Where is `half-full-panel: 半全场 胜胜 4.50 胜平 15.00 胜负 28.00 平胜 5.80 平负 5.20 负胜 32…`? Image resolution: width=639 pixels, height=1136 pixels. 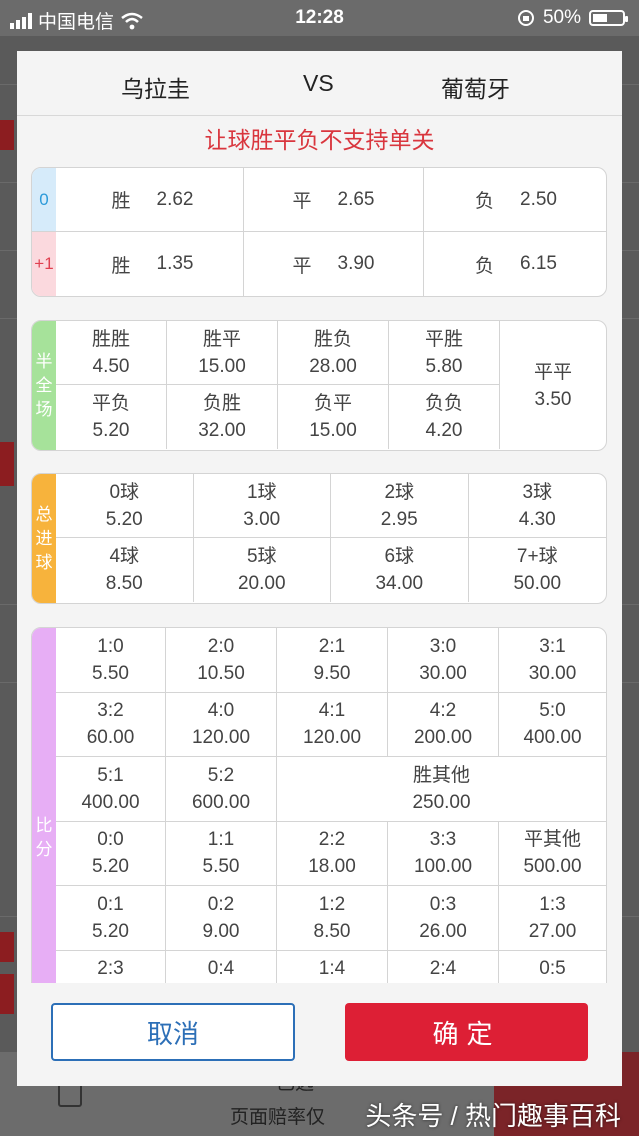
half-full-panel: 半全场 胜胜 4.50 胜平 15.00 胜负 28.00 平胜 5.80 平负 5.20 负胜 32… is located at coordinates (319, 385).